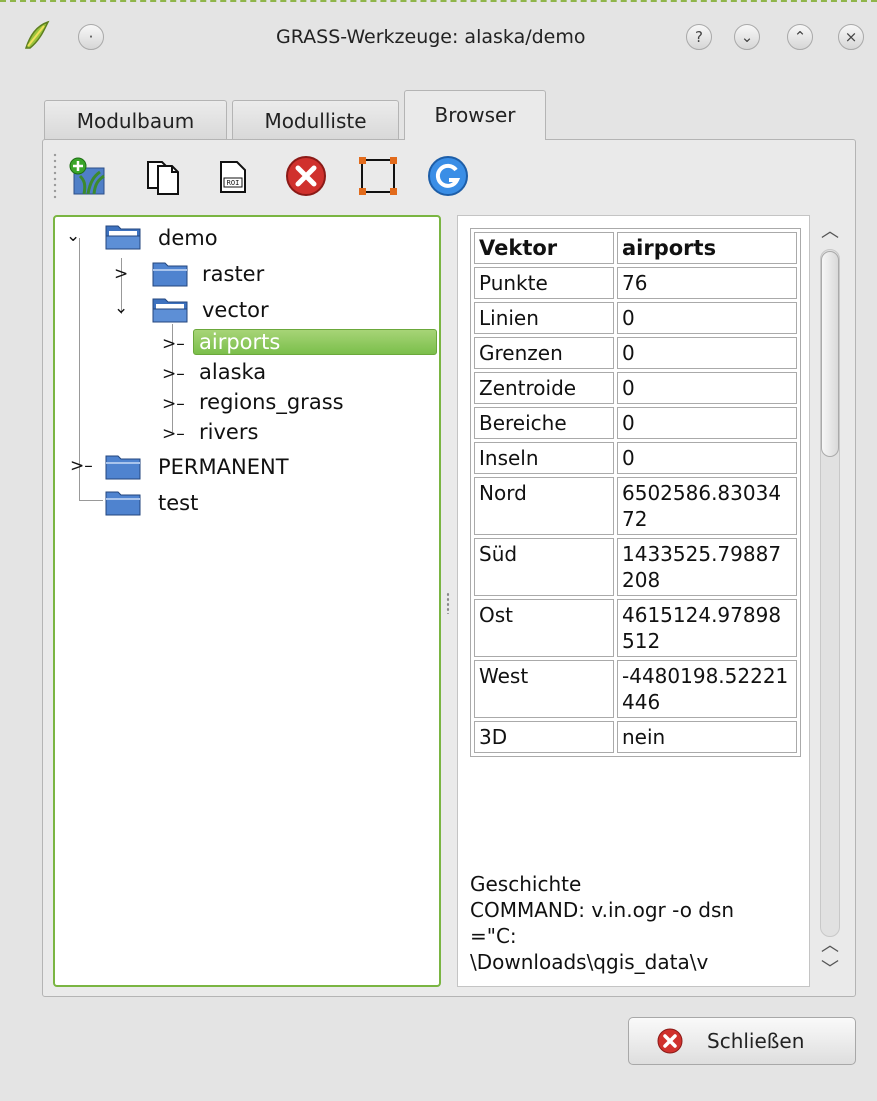 The image size is (877, 1101). I want to click on attr-value: 6502586.8303472, so click(707, 506).